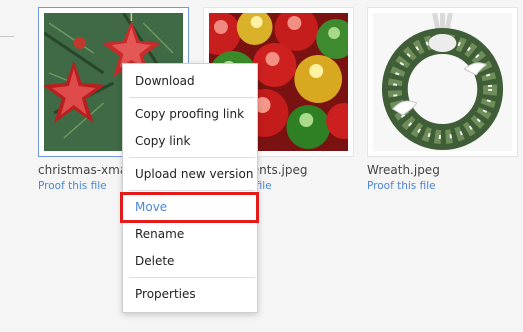 This screenshot has height=332, width=523. I want to click on menu-item-rename: Rename, so click(190, 234).